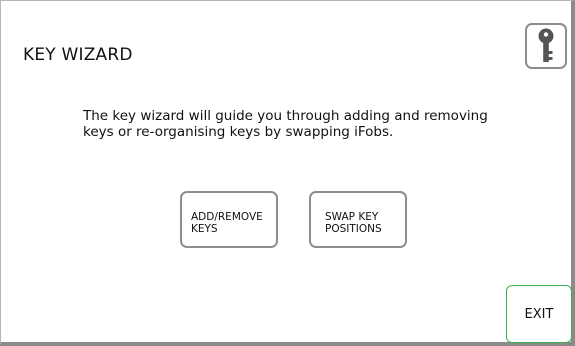  Describe the element at coordinates (358, 219) in the screenshot. I see `swap-key-positions-button: SWAP KEY POSITIONS` at that location.